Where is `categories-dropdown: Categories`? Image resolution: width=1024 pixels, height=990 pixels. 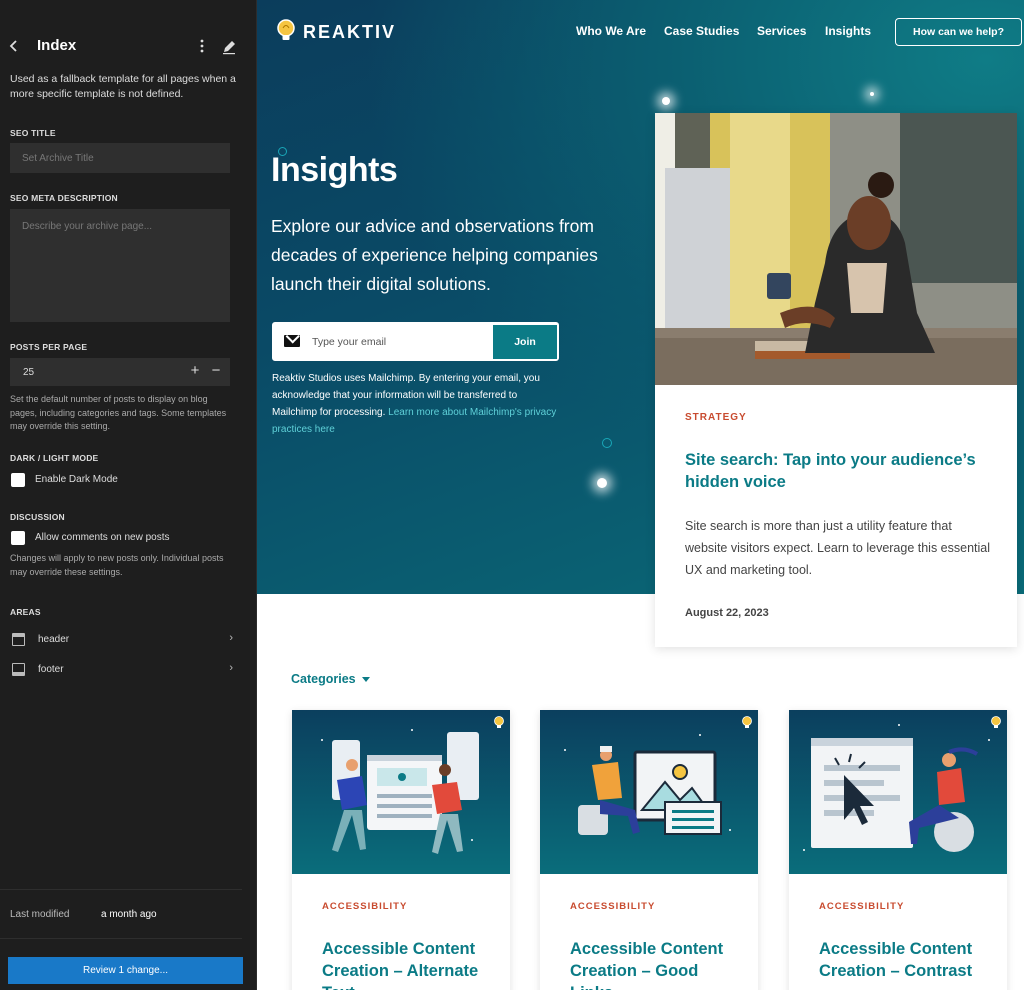
categories-dropdown: Categories is located at coordinates (330, 679).